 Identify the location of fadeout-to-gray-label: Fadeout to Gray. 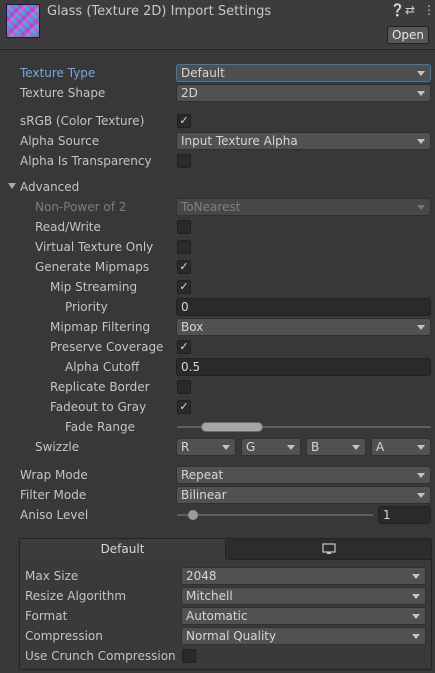
(98, 407).